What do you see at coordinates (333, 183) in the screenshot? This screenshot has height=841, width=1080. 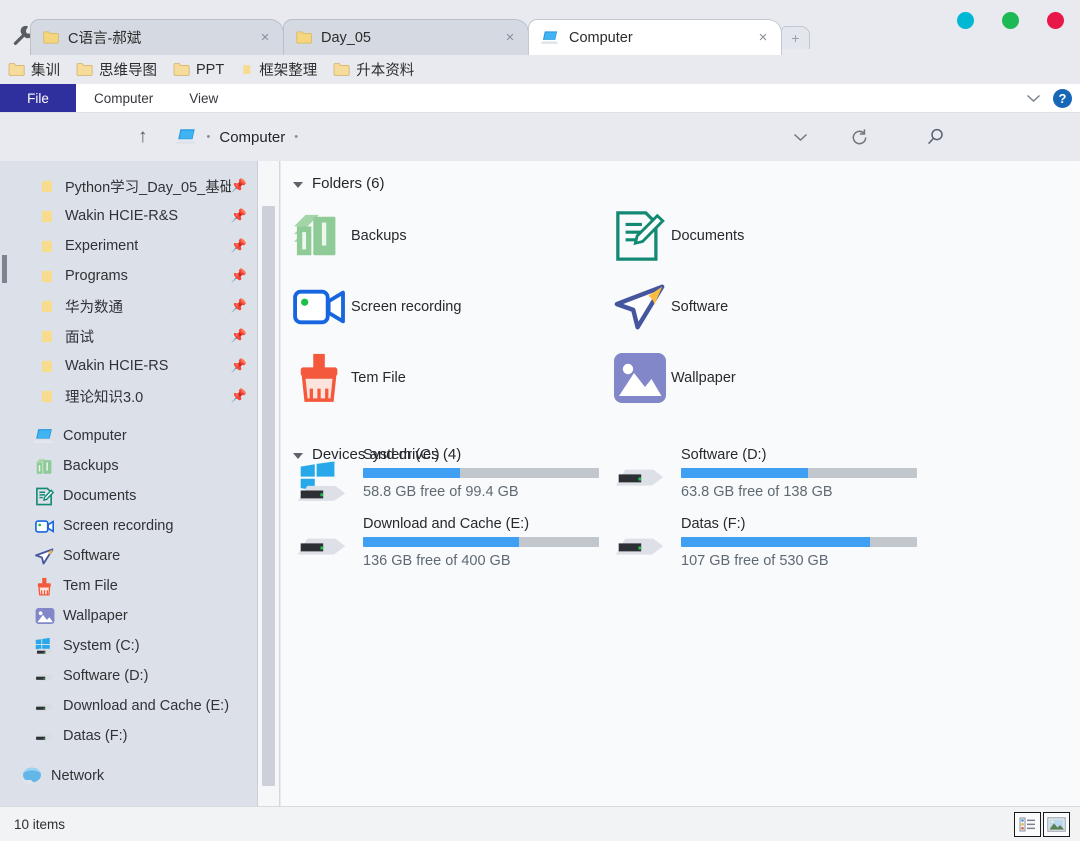 I see `group-header-folders: Folders (6)` at bounding box center [333, 183].